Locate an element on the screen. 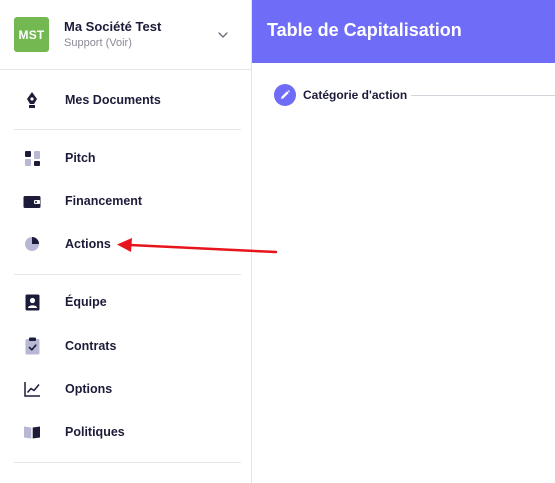  company-avatar: MST is located at coordinates (31, 34).